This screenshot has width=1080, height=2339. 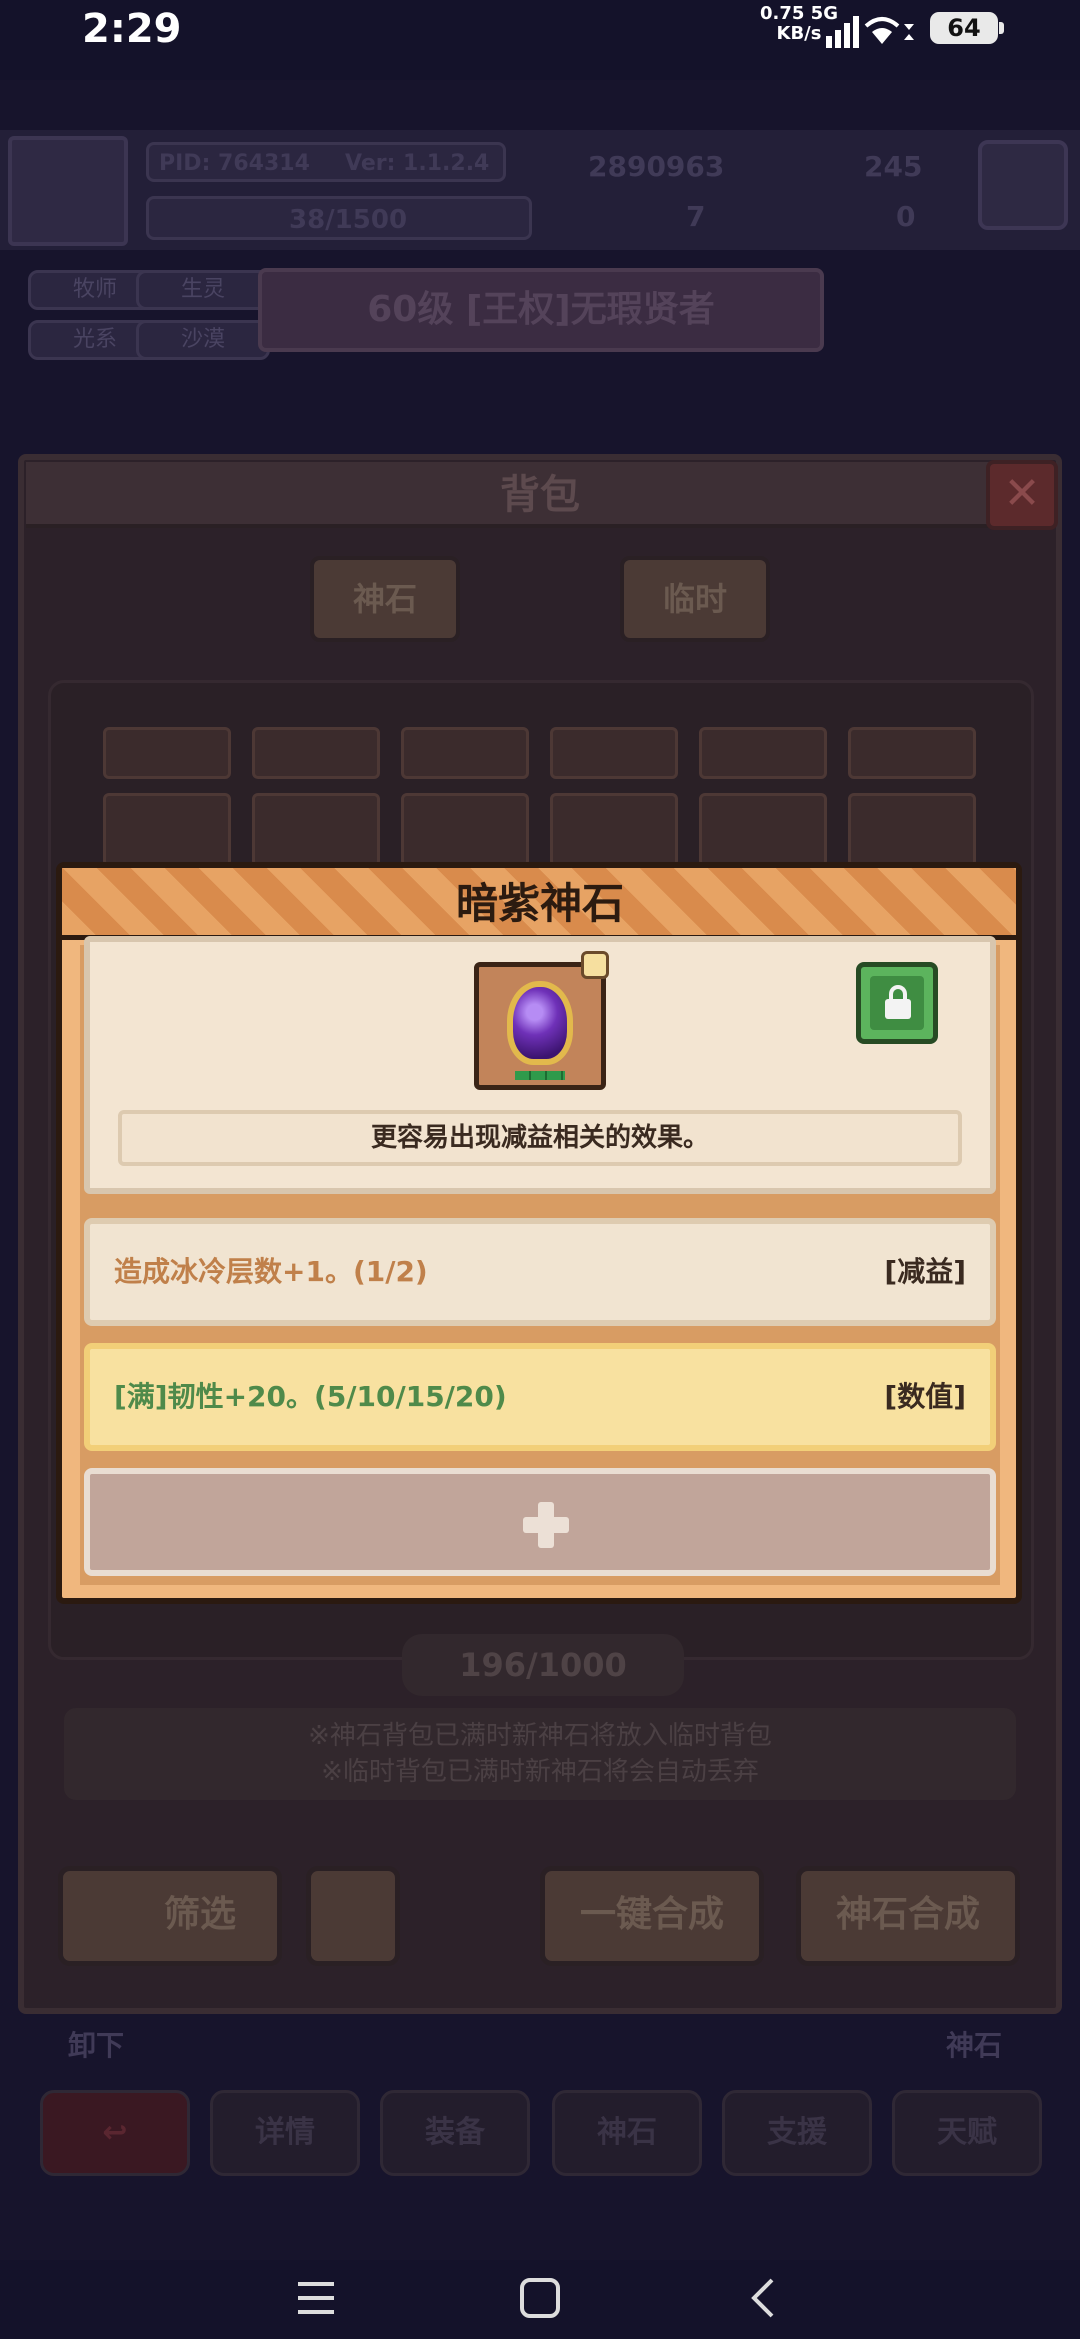 What do you see at coordinates (540, 1138) in the screenshot?
I see `gem-description: 更容易出现减益相关的效果。` at bounding box center [540, 1138].